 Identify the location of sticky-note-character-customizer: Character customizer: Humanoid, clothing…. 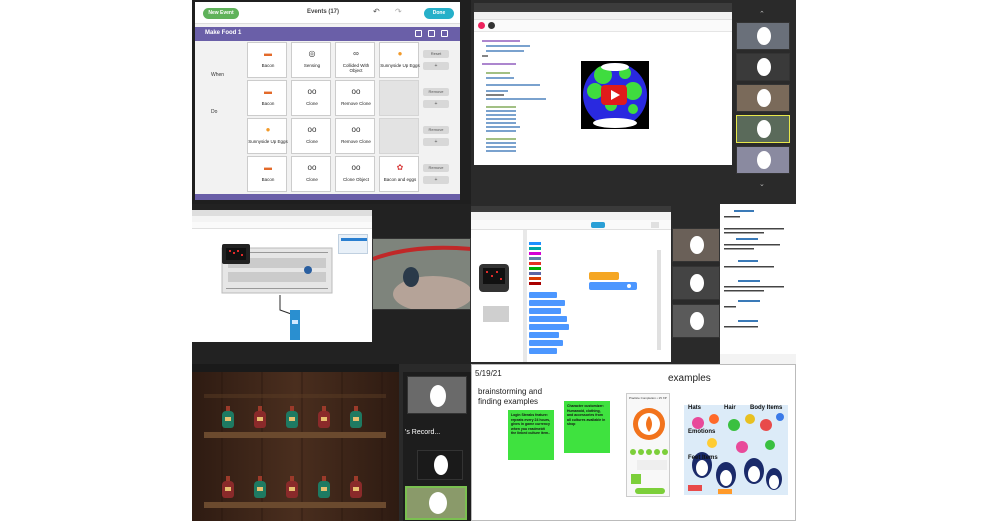
(587, 427).